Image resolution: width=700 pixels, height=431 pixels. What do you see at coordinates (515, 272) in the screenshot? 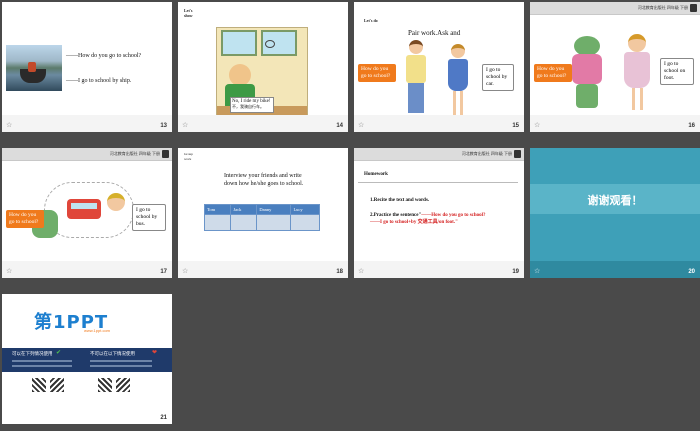
I see `slide-number: 19` at bounding box center [515, 272].